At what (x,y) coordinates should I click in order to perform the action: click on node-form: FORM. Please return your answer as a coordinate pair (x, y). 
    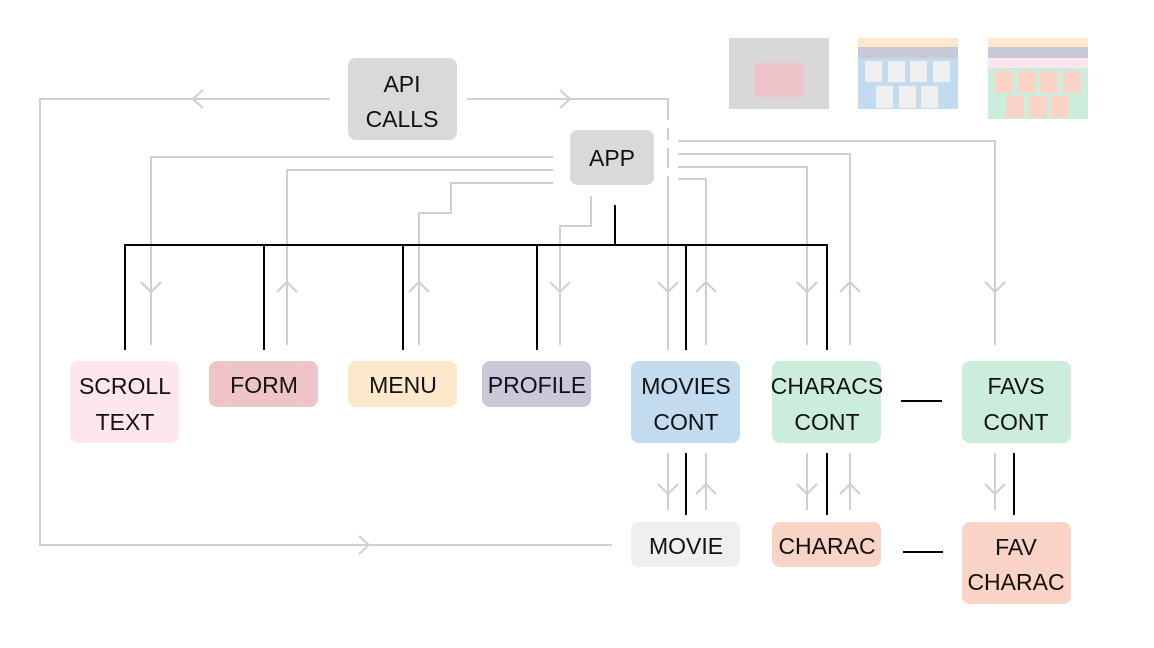
    Looking at the image, I should click on (263, 384).